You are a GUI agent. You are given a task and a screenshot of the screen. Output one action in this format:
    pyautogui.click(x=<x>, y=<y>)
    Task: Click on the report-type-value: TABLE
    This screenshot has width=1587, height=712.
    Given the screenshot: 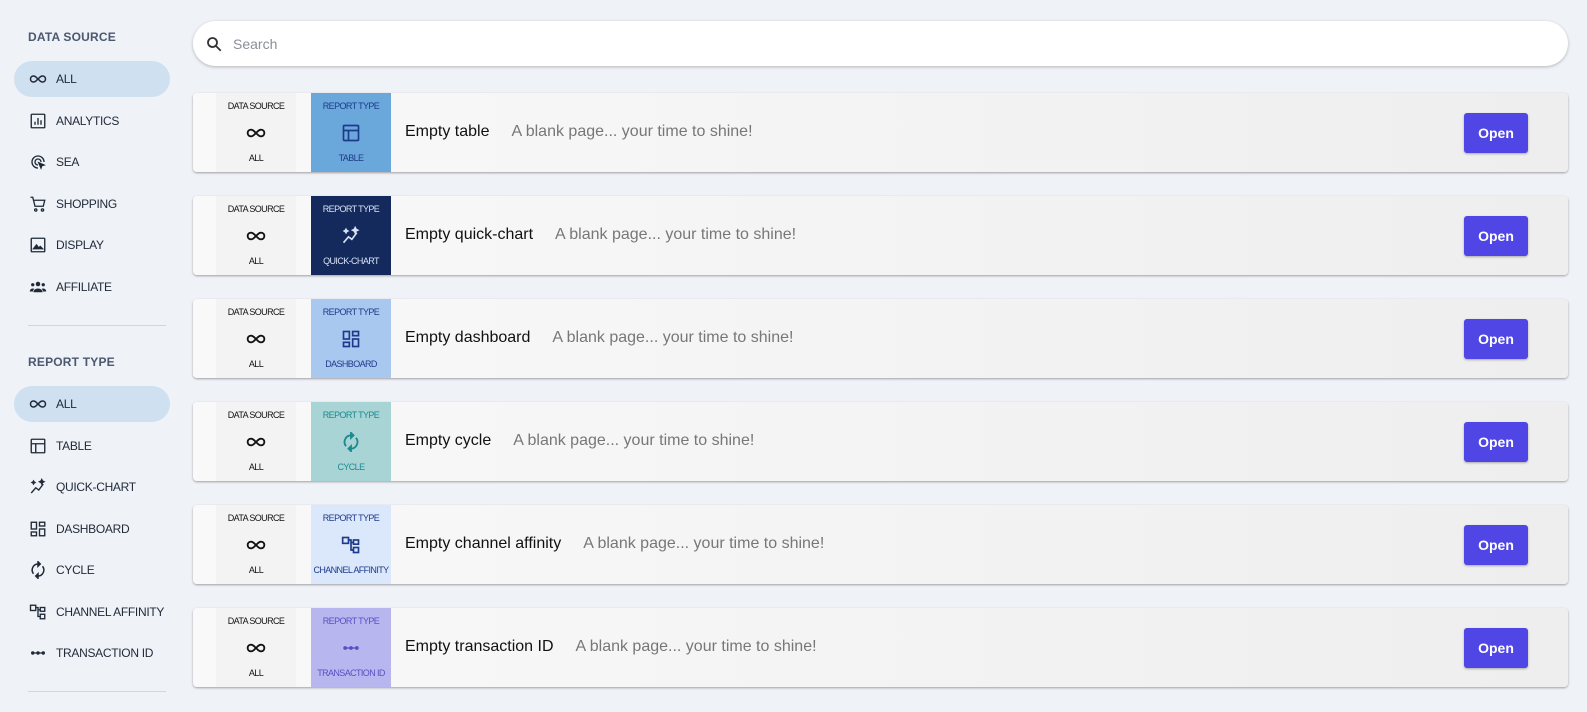 What is the action you would take?
    pyautogui.click(x=351, y=158)
    